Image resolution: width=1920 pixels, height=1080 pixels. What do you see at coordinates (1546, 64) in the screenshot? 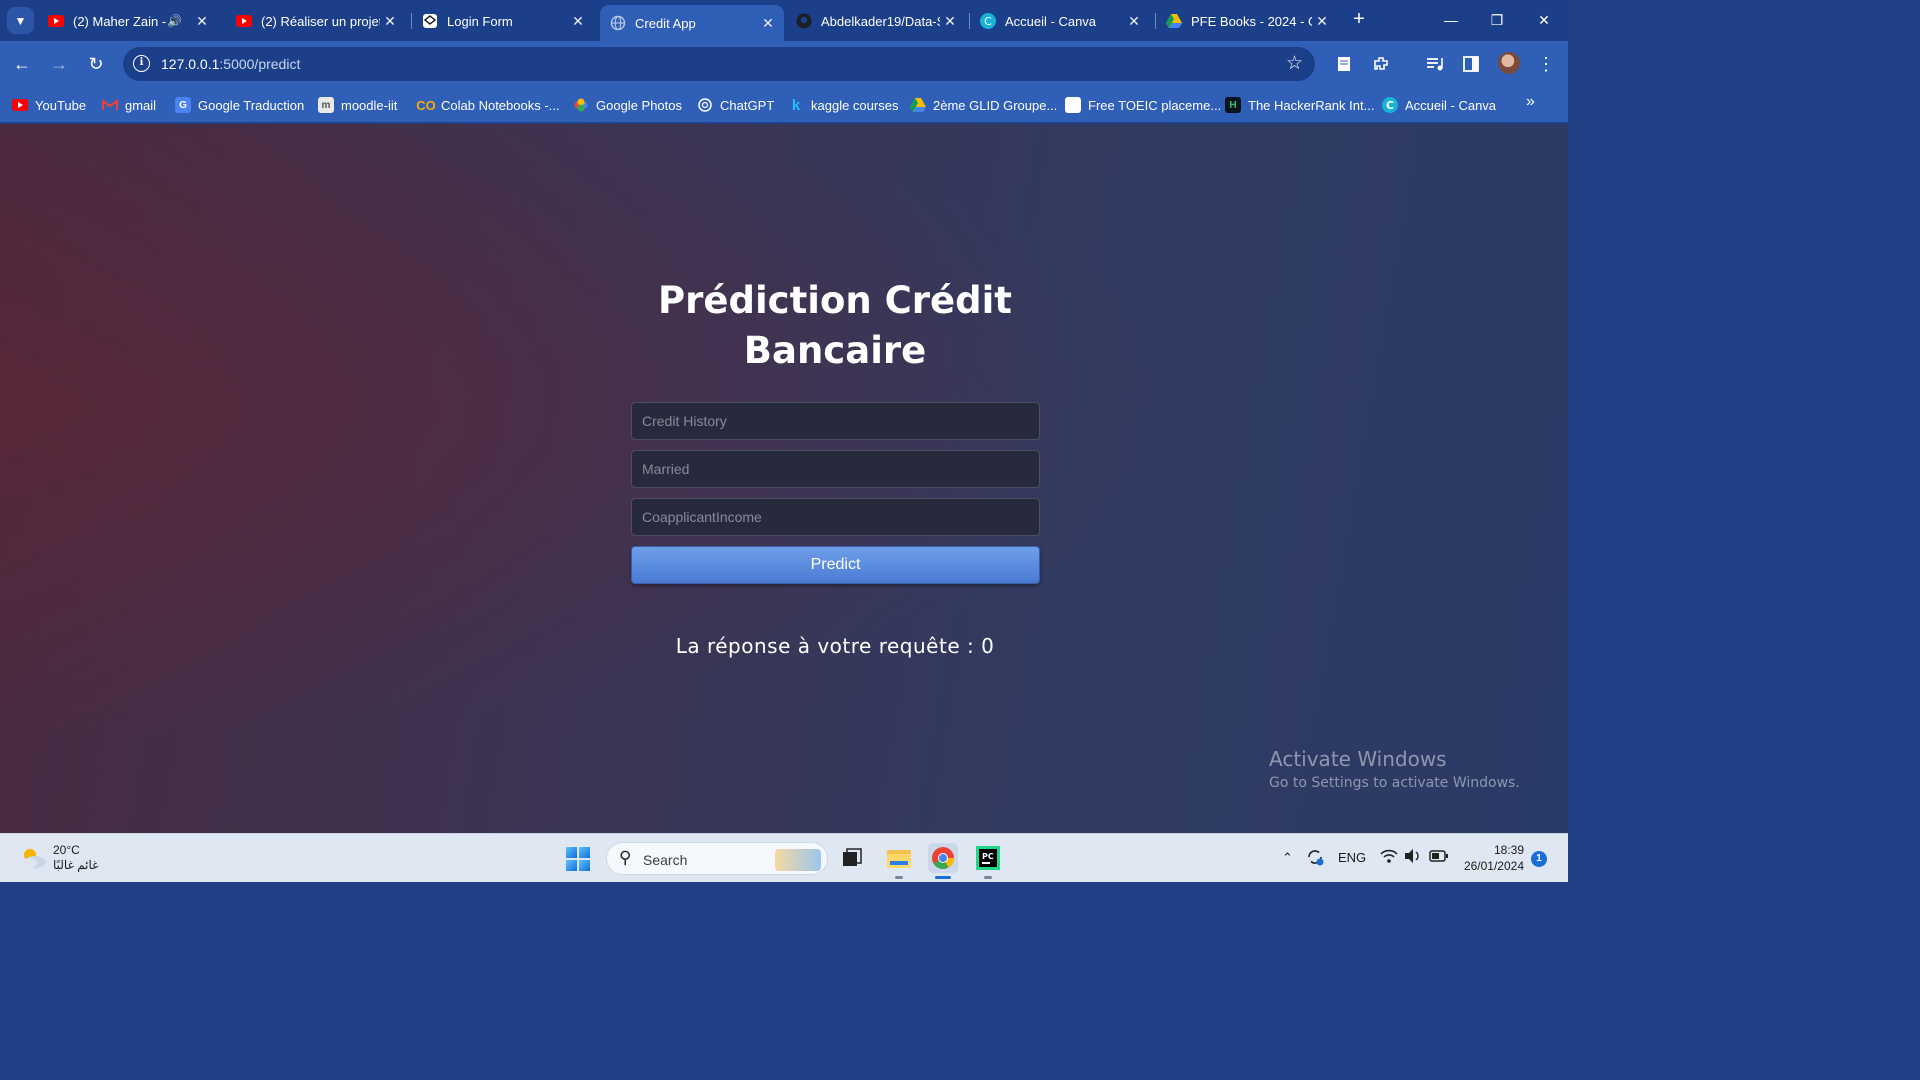
I see `more-menu-icon: ⋮` at bounding box center [1546, 64].